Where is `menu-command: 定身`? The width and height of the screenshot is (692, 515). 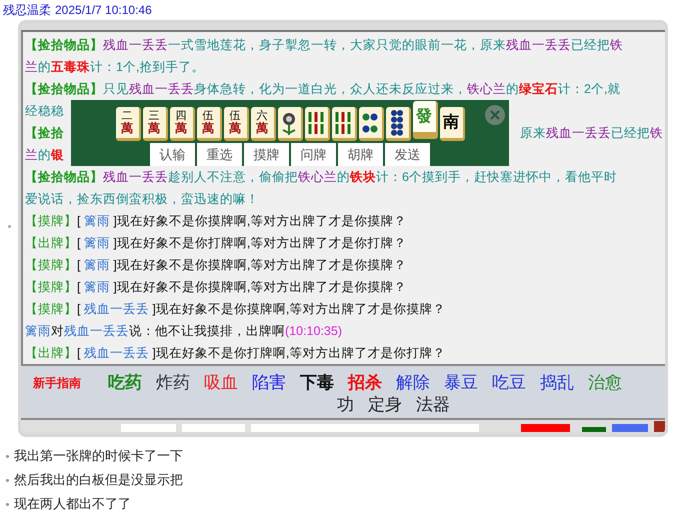
menu-command: 定身 is located at coordinates (385, 405).